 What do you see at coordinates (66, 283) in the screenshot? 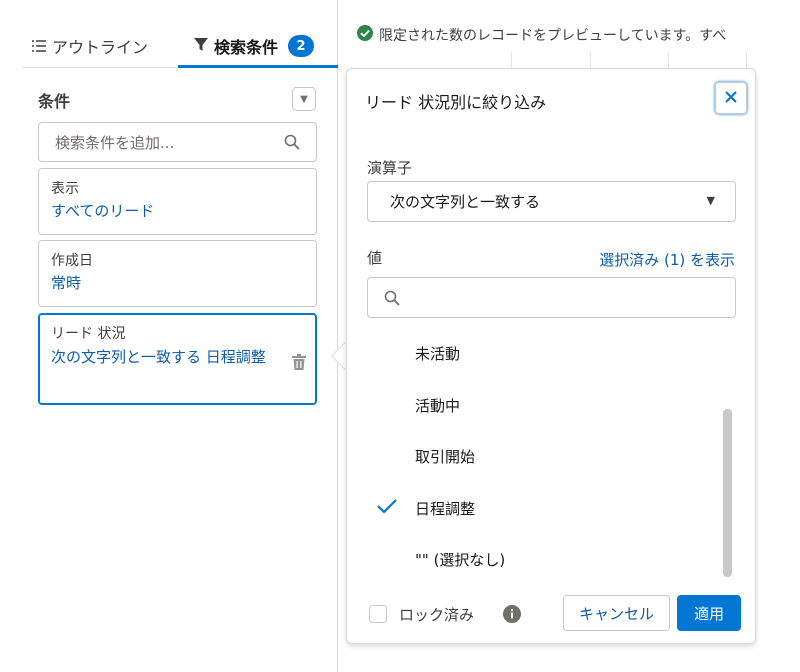
I see `filter-card-value: 常時` at bounding box center [66, 283].